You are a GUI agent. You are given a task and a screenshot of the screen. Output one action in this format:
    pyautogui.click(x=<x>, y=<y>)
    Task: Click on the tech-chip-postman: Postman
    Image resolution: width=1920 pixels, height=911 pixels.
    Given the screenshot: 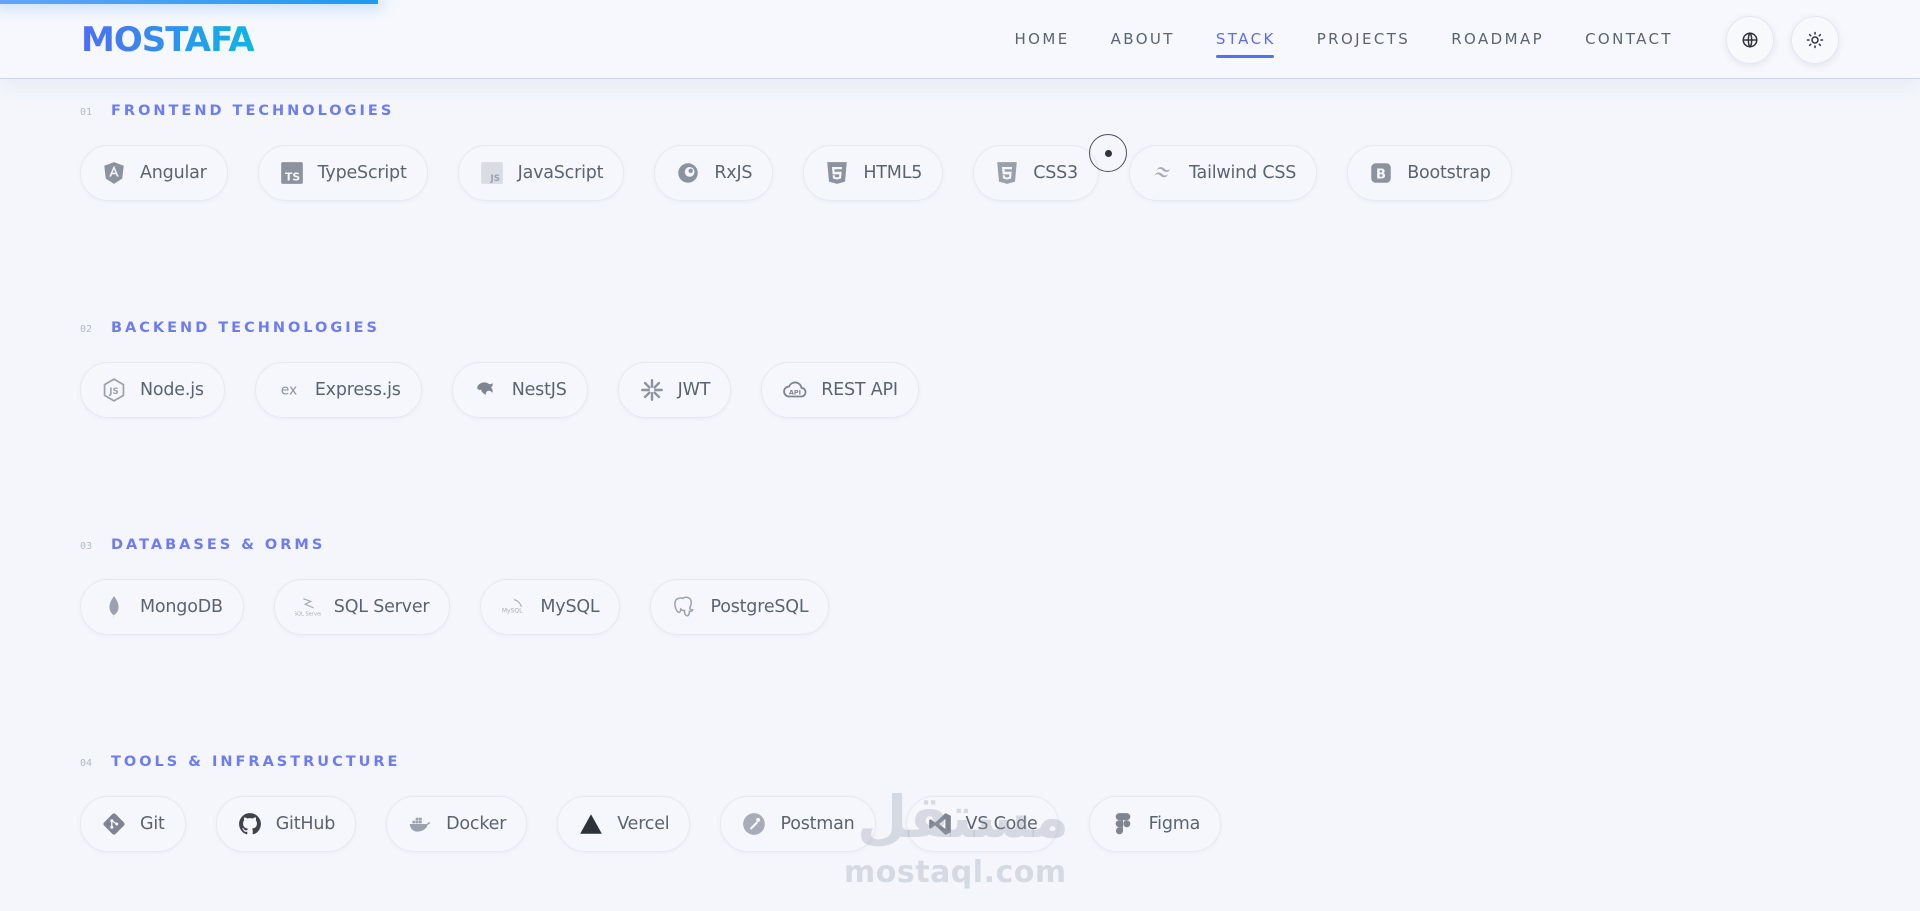 What is the action you would take?
    pyautogui.click(x=798, y=824)
    